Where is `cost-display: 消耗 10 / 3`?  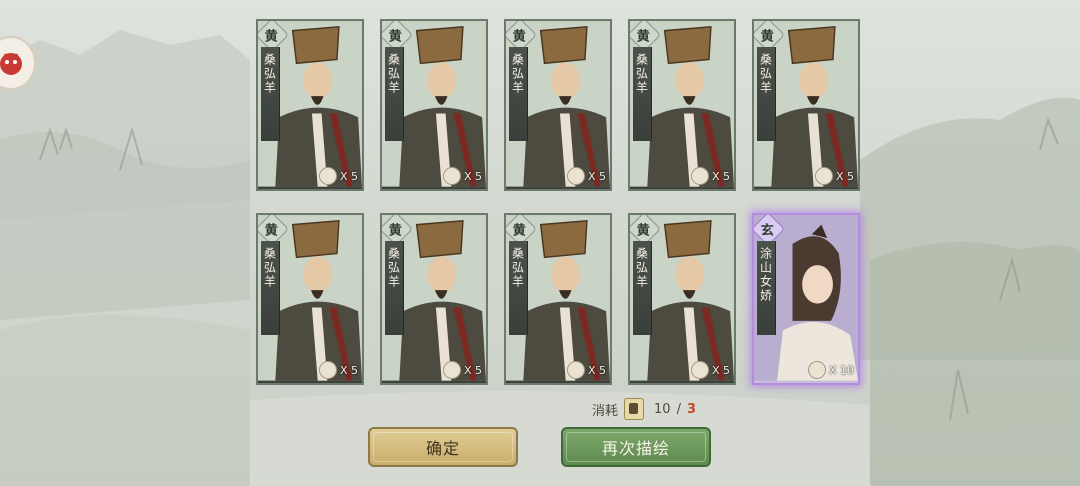
cost-display: 消耗 10 / 3 is located at coordinates (644, 409).